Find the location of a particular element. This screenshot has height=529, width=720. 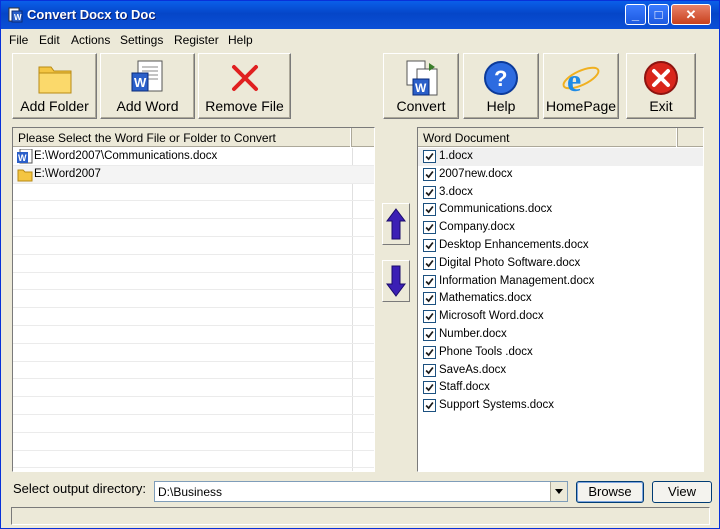

add-word-button: W Add Word is located at coordinates (147, 86).